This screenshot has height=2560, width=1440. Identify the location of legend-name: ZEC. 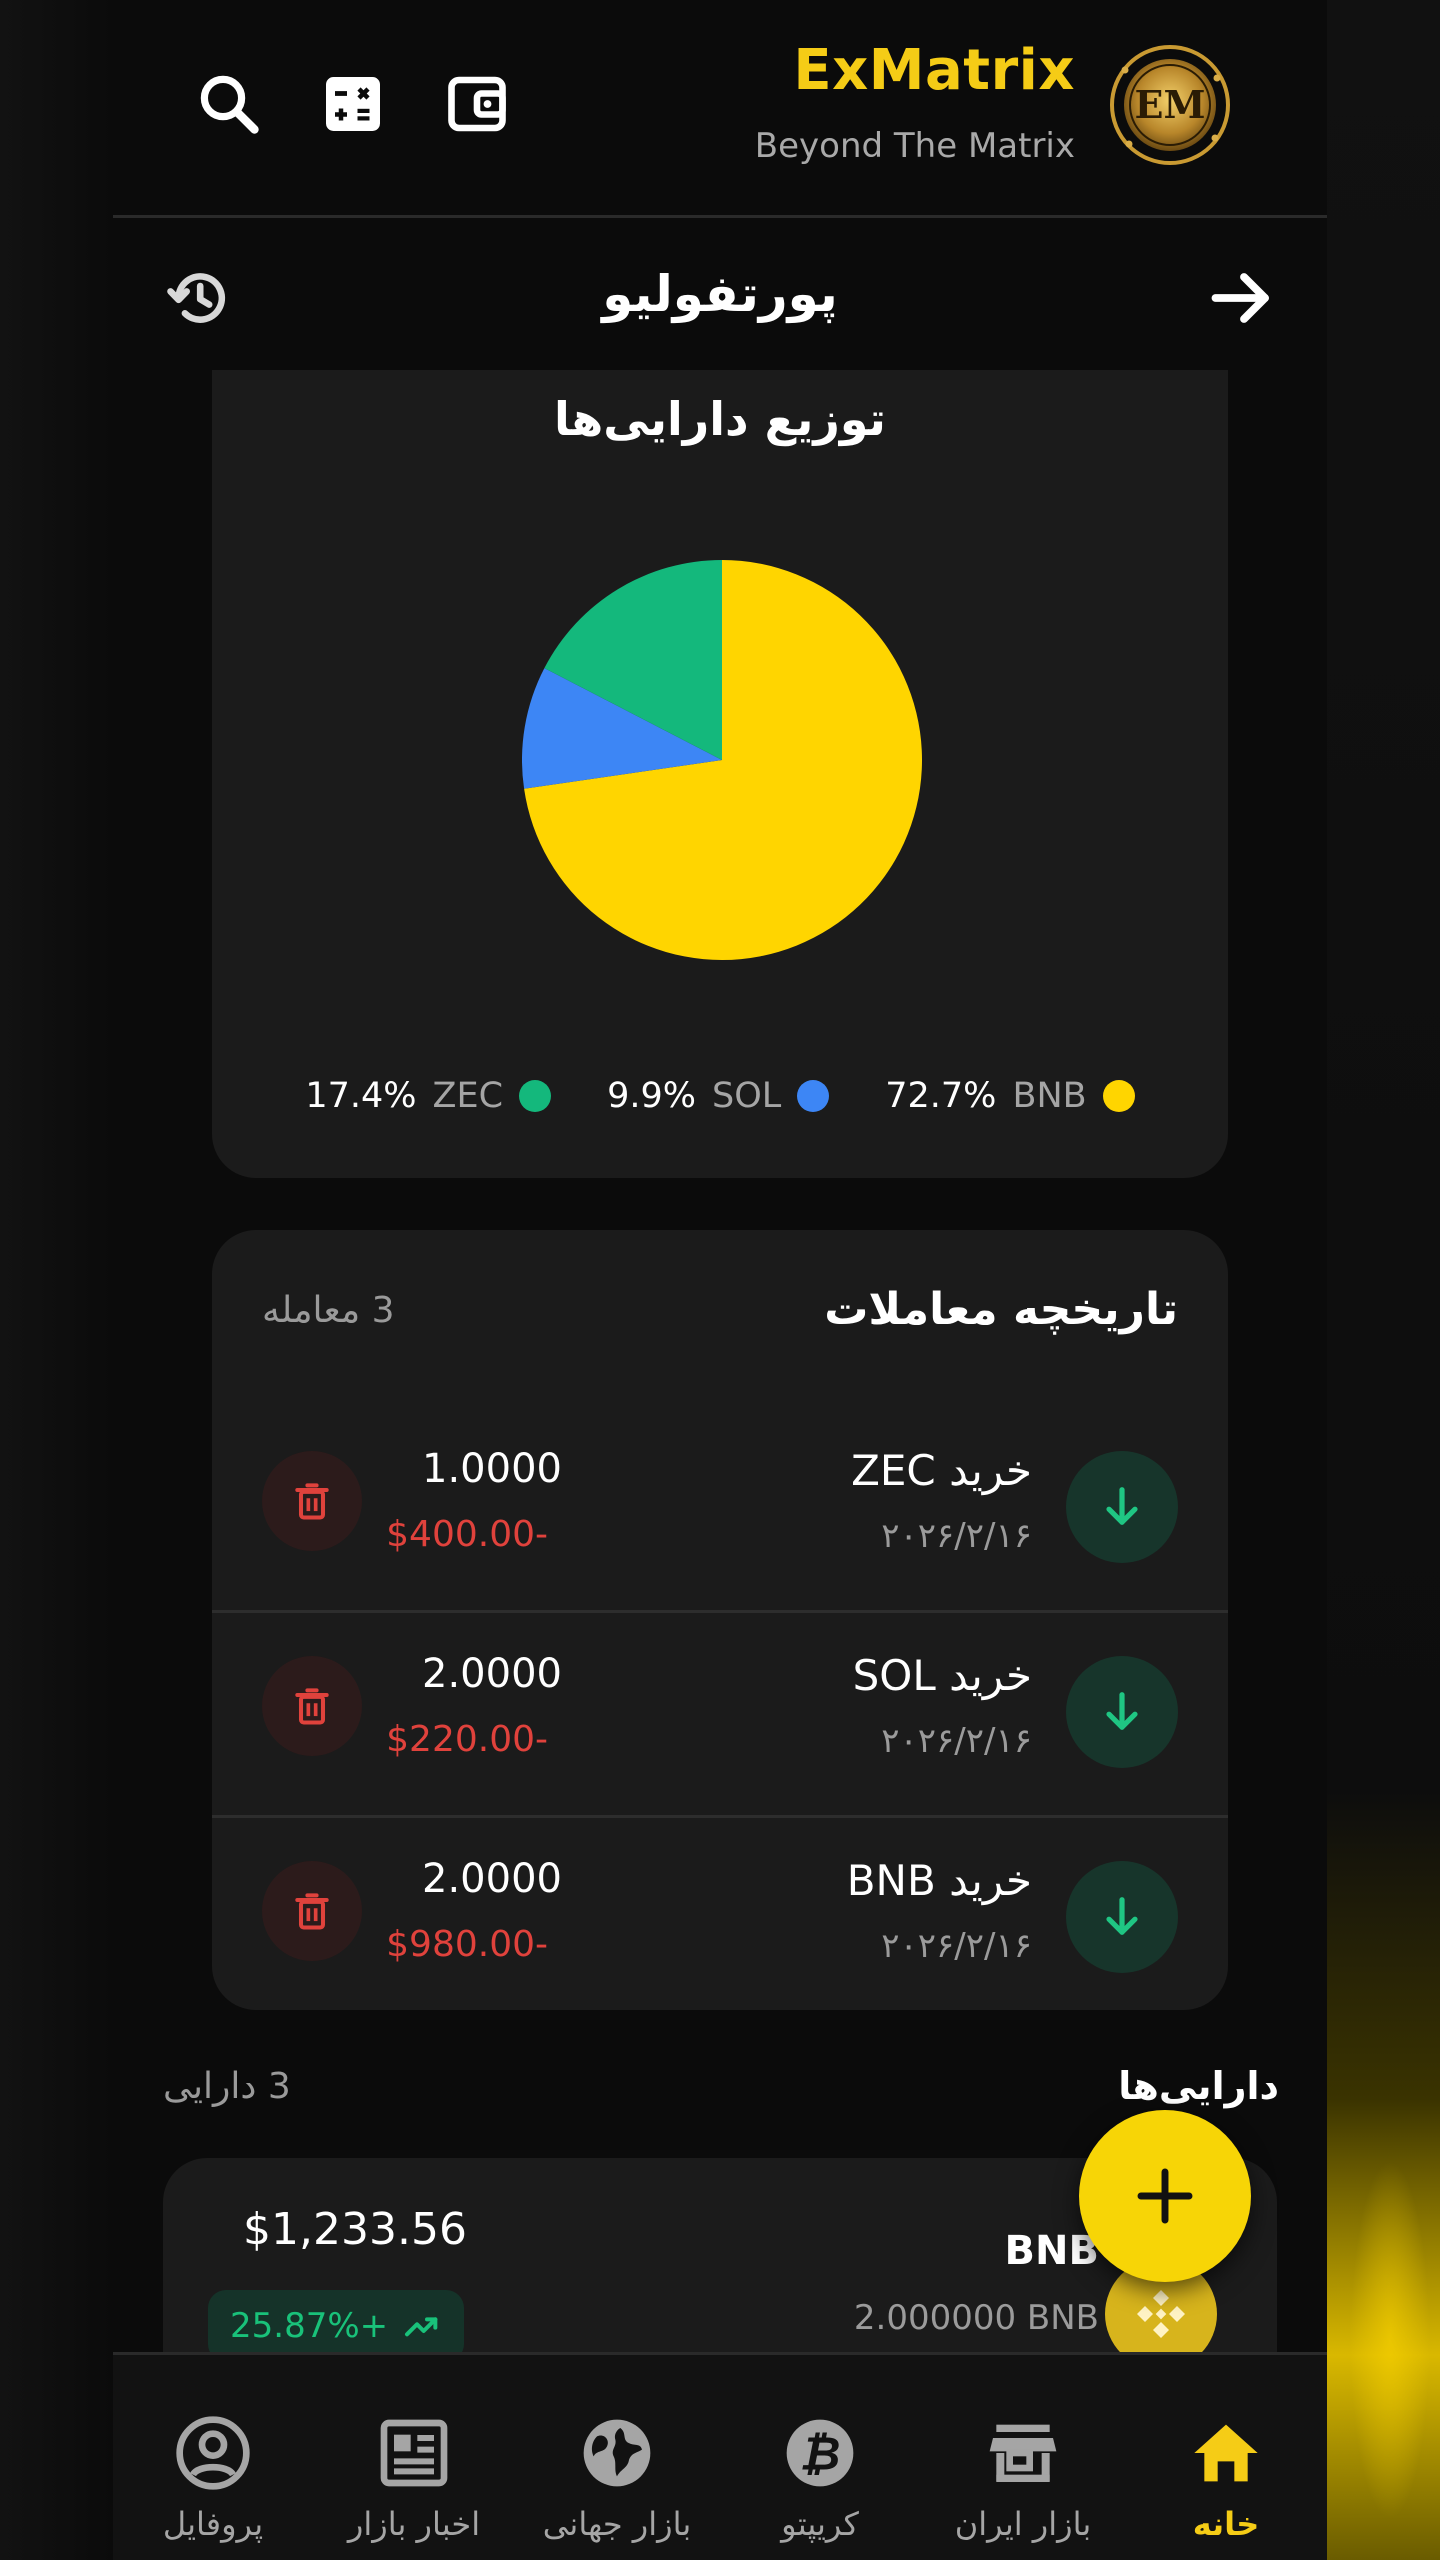
(468, 1096).